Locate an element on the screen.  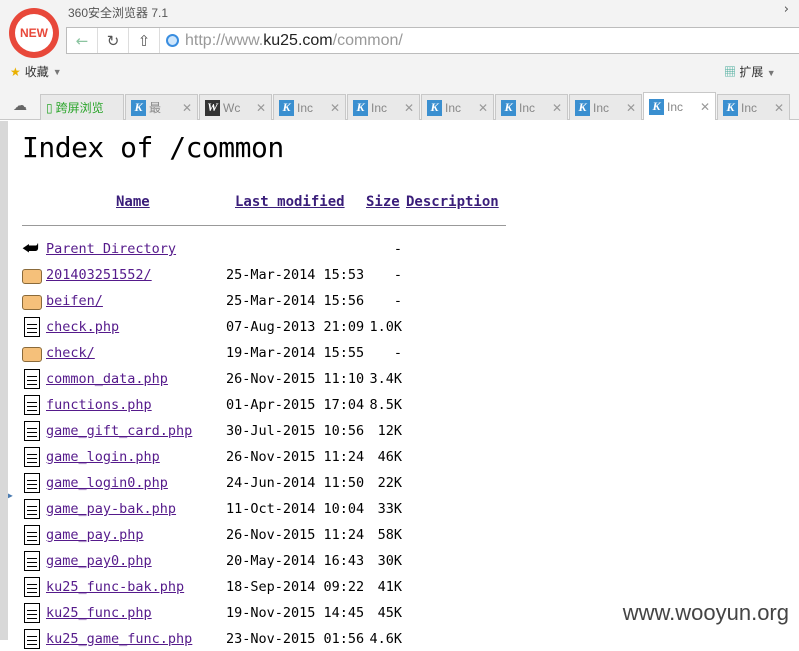
sort-by-modified-link: Last modified is located at coordinates (290, 202).